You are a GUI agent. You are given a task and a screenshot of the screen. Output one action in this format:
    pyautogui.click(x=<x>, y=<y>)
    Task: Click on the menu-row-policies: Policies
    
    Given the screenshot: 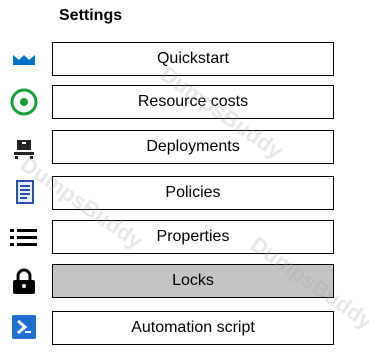 What is the action you would take?
    pyautogui.click(x=184, y=196)
    